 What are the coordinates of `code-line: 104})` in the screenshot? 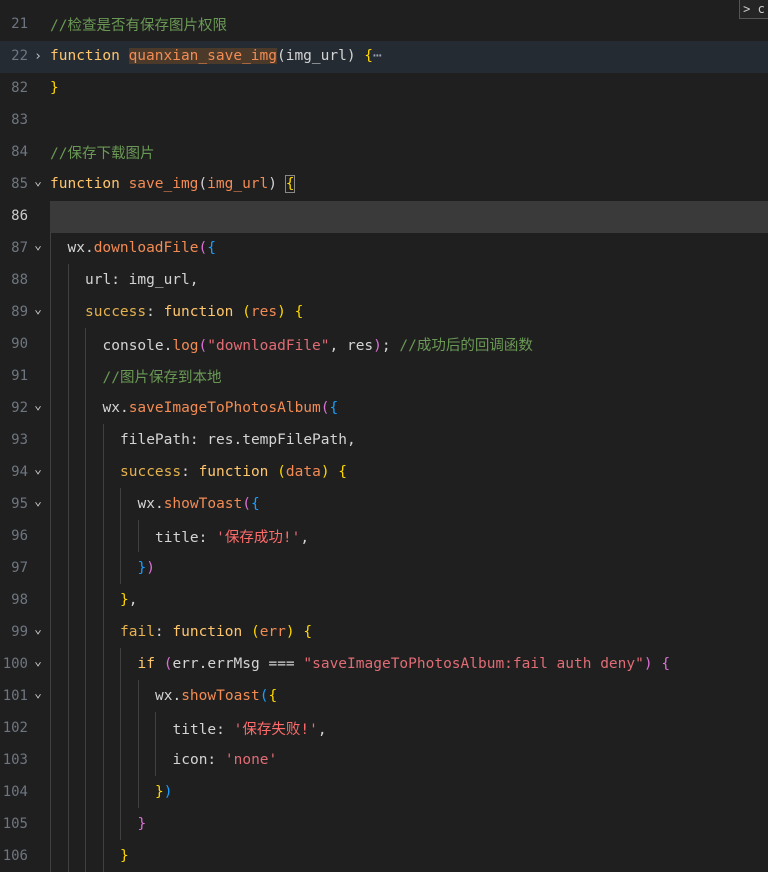 It's located at (384, 792).